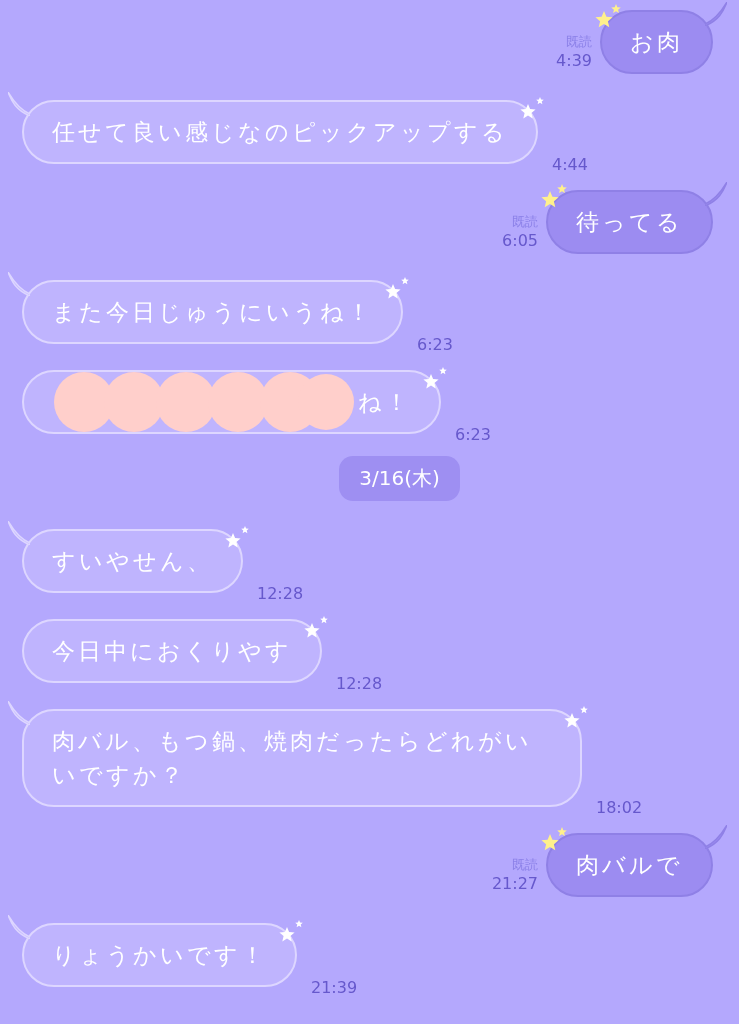  What do you see at coordinates (159, 955) in the screenshot?
I see `message-text: りょうかいです！` at bounding box center [159, 955].